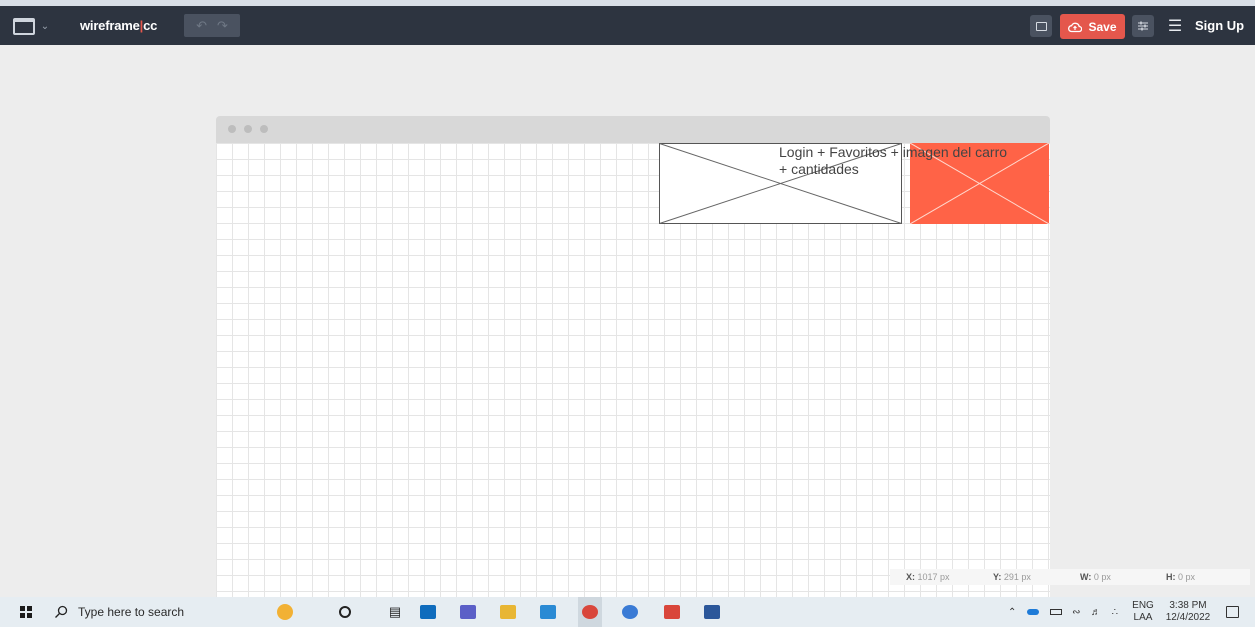  Describe the element at coordinates (928, 577) in the screenshot. I see `x-readout: X: 1017 px` at that location.